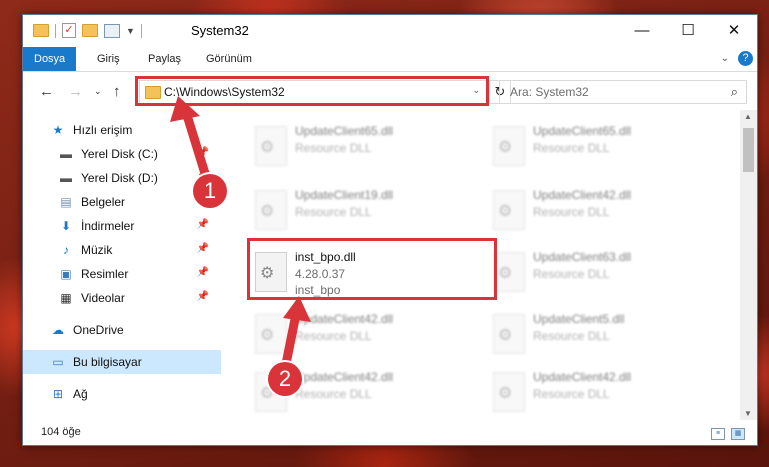 The image size is (769, 467). Describe the element at coordinates (390, 432) in the screenshot. I see `status-bar: 104 öğe ≡ ▦` at that location.